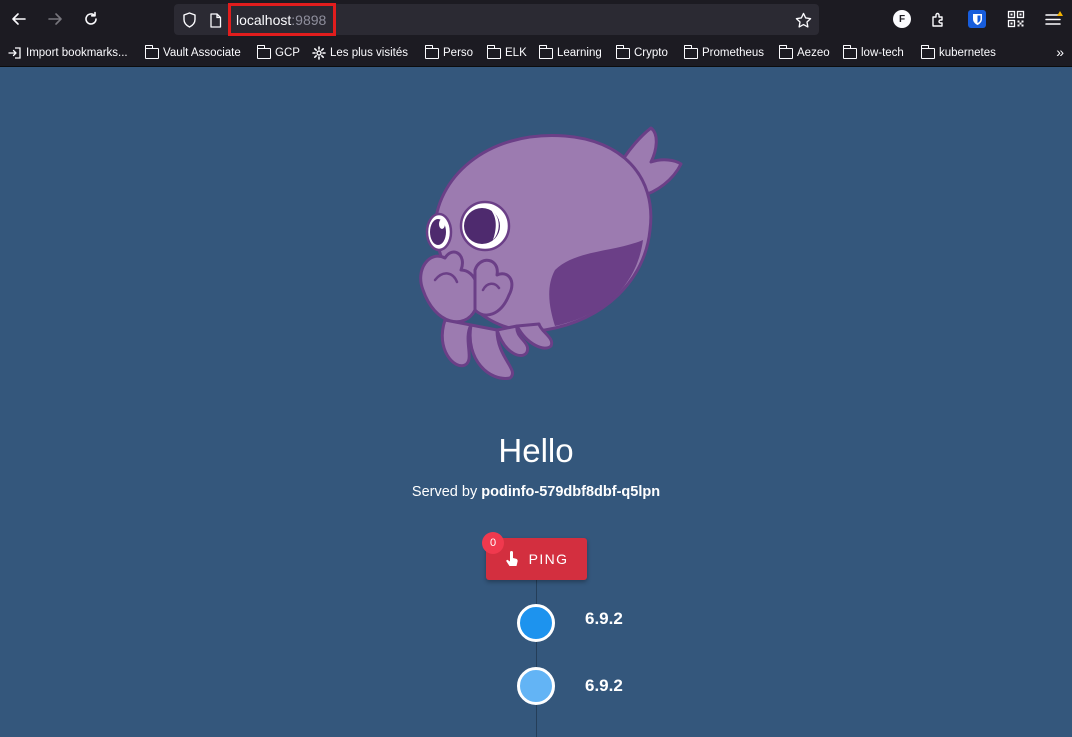 The height and width of the screenshot is (737, 1072). What do you see at coordinates (309, 20) in the screenshot?
I see `url-port: :9898` at bounding box center [309, 20].